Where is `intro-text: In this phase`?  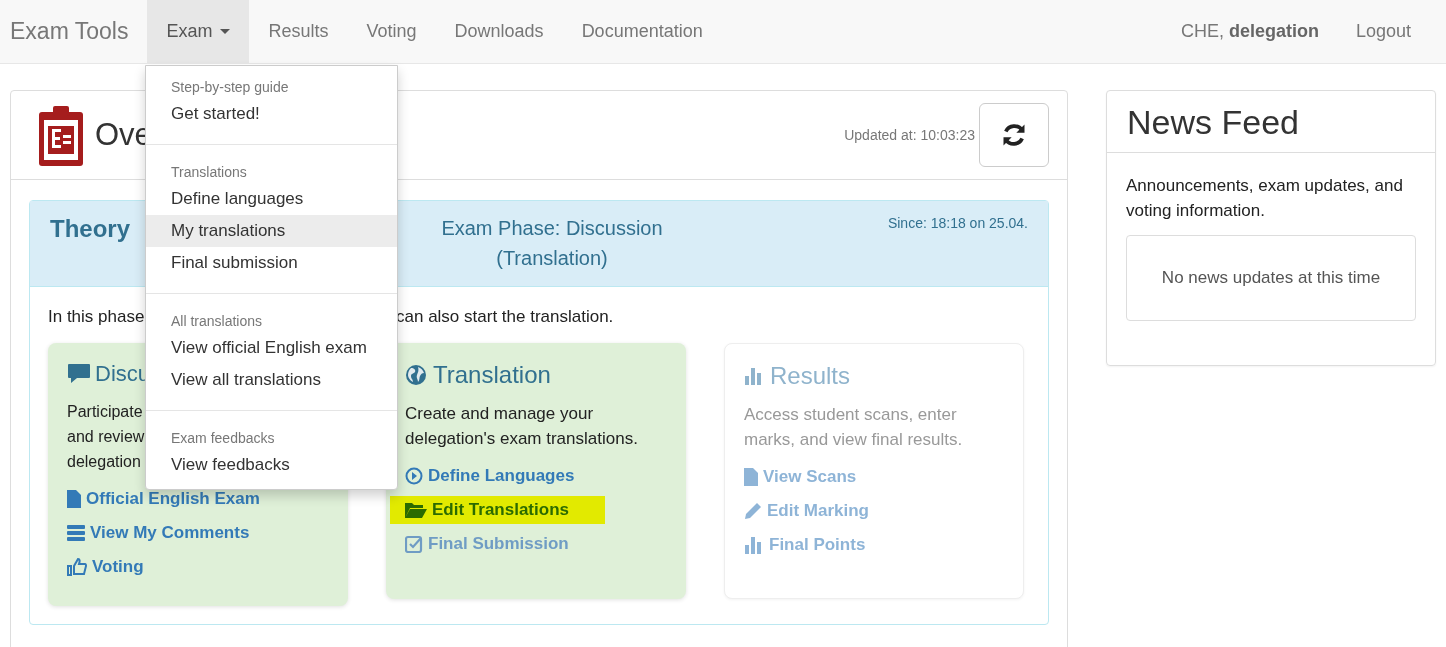 intro-text: In this phase is located at coordinates (96, 317).